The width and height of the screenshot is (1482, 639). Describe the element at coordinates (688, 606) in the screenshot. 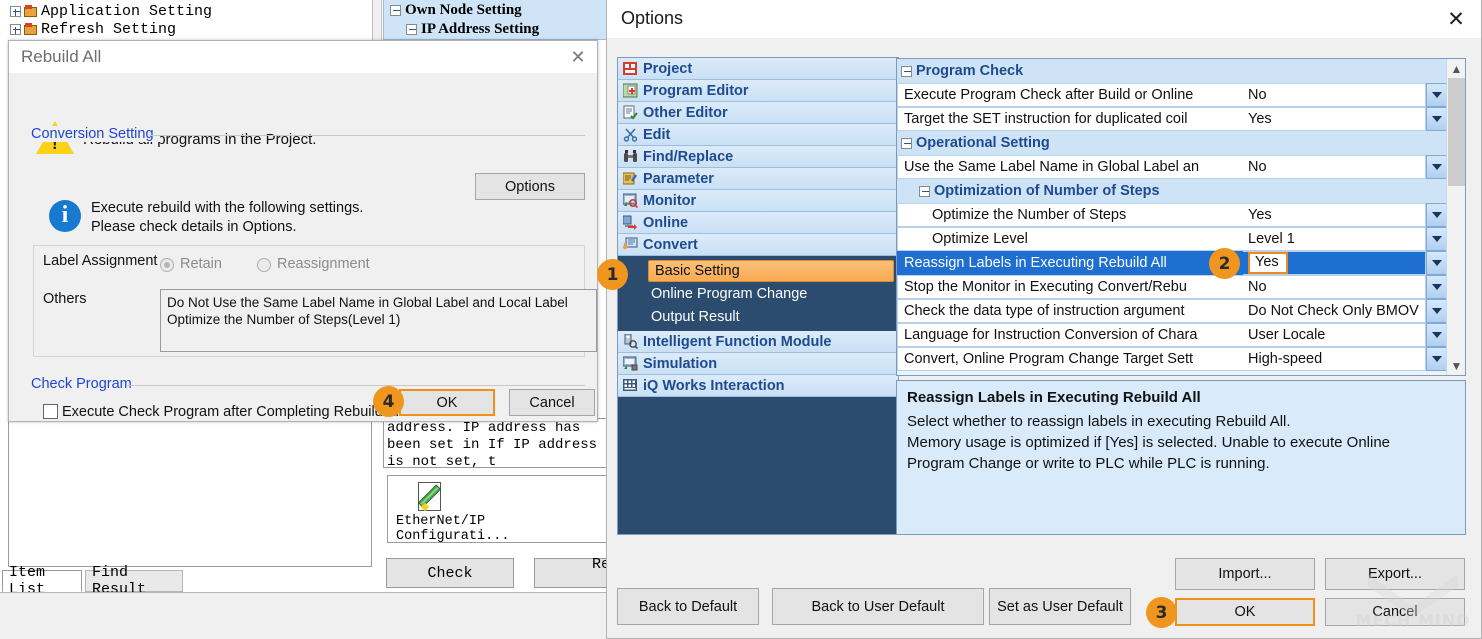

I see `back-to-default-button: Back to Default` at that location.